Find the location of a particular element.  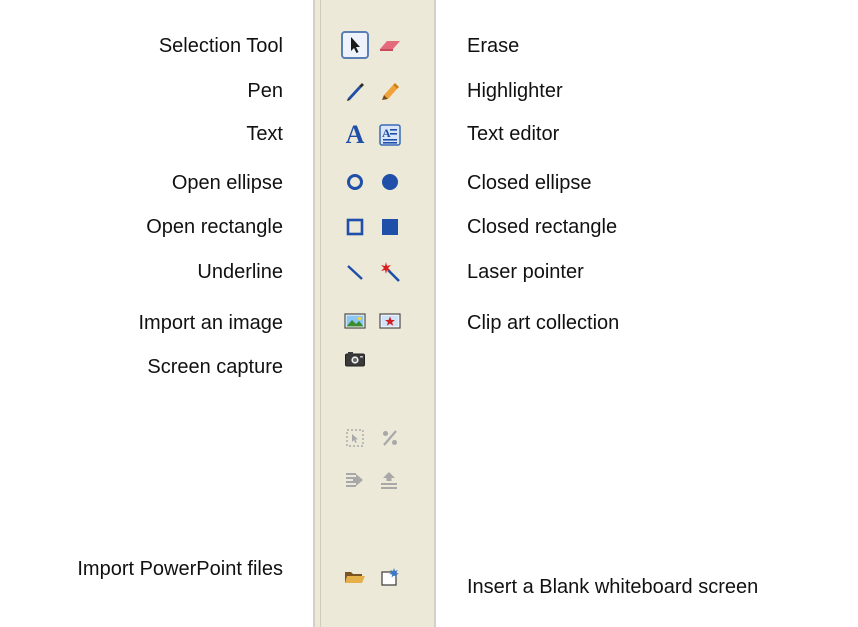

select-region-icon is located at coordinates (355, 438).